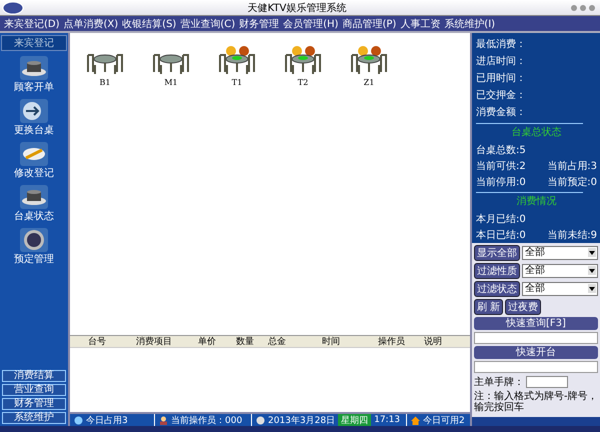  I want to click on quick-query-field, so click(536, 338).